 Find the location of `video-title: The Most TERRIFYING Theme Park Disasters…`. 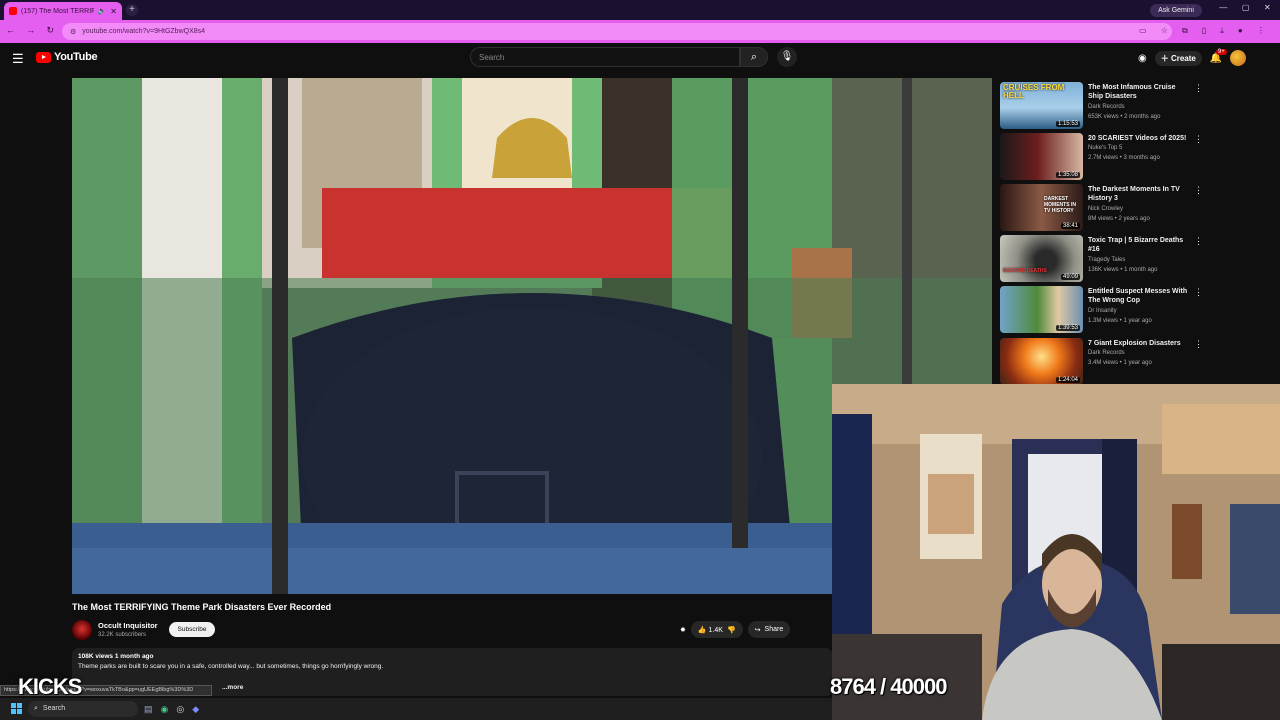

video-title: The Most TERRIFYING Theme Park Disasters… is located at coordinates (202, 607).